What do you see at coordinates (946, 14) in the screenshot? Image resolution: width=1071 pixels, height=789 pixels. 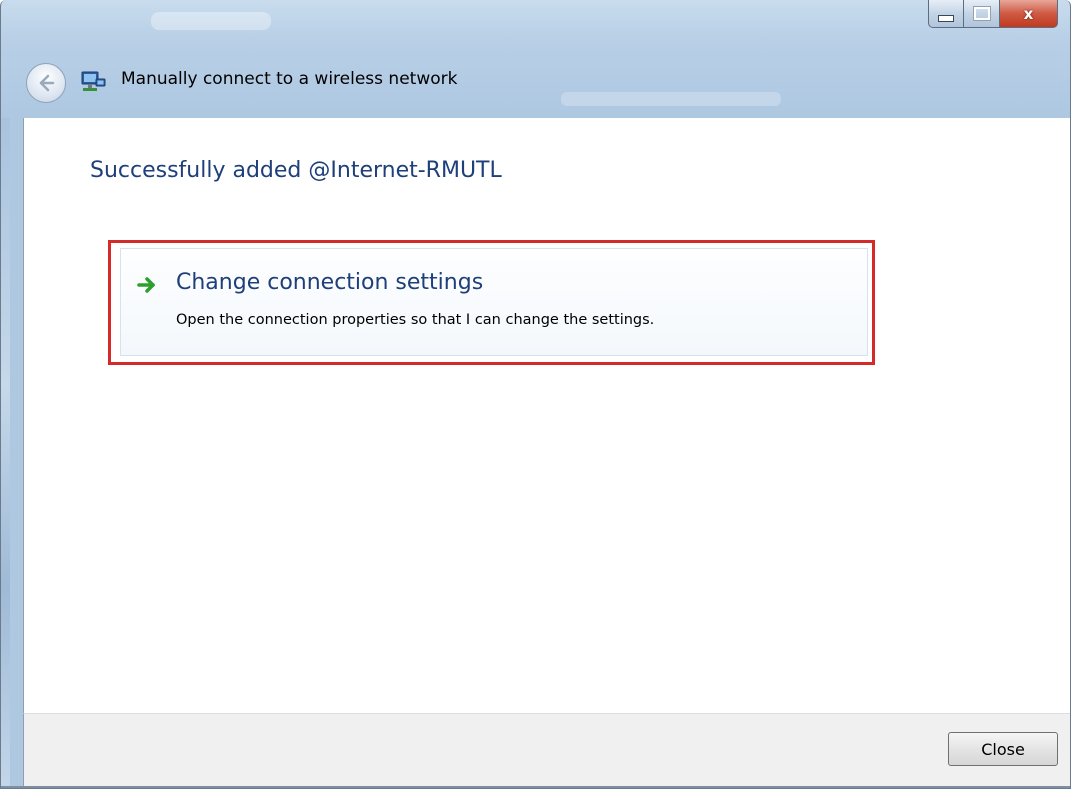 I see `minimize-button` at bounding box center [946, 14].